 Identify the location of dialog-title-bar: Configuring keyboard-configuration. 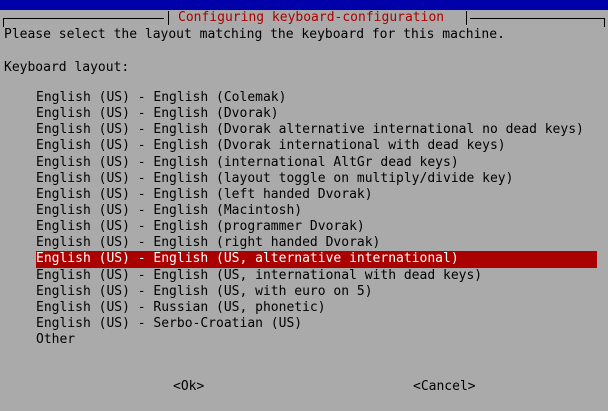
(304, 18).